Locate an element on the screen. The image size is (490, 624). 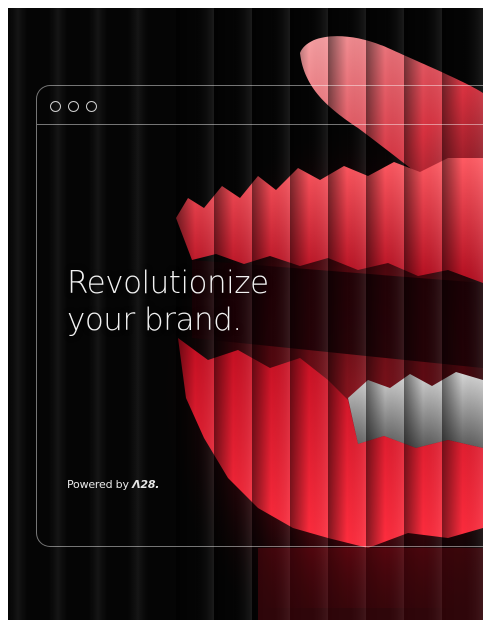
headline-line-2: your brand. is located at coordinates (154, 320).